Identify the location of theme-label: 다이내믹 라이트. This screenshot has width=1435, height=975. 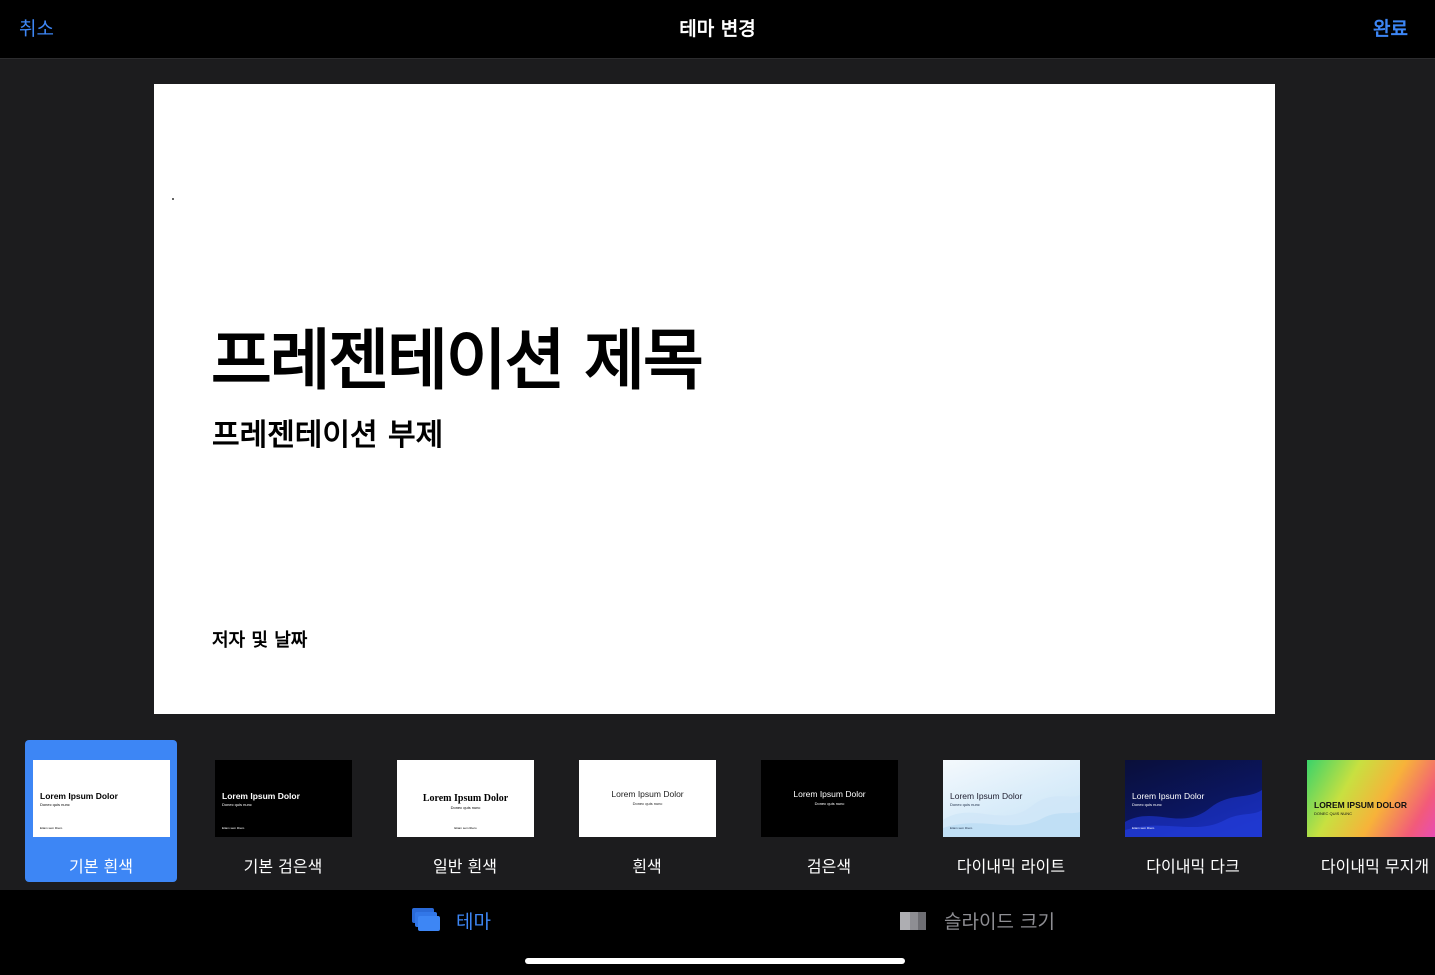
(1011, 866).